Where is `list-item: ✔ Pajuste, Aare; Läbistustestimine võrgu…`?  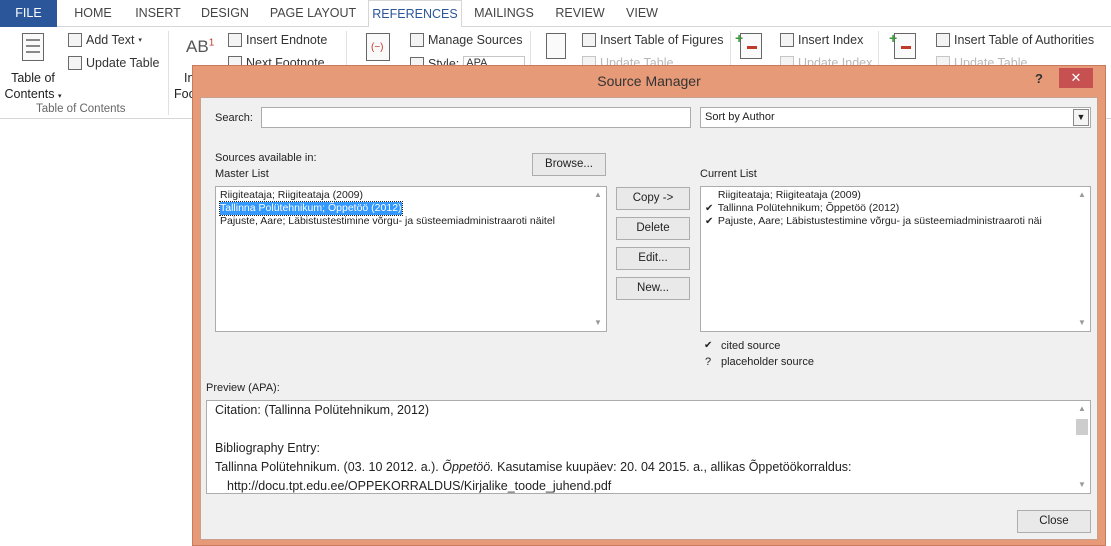
list-item: ✔ Pajuste, Aare; Läbistustestimine võrgu… is located at coordinates (873, 221).